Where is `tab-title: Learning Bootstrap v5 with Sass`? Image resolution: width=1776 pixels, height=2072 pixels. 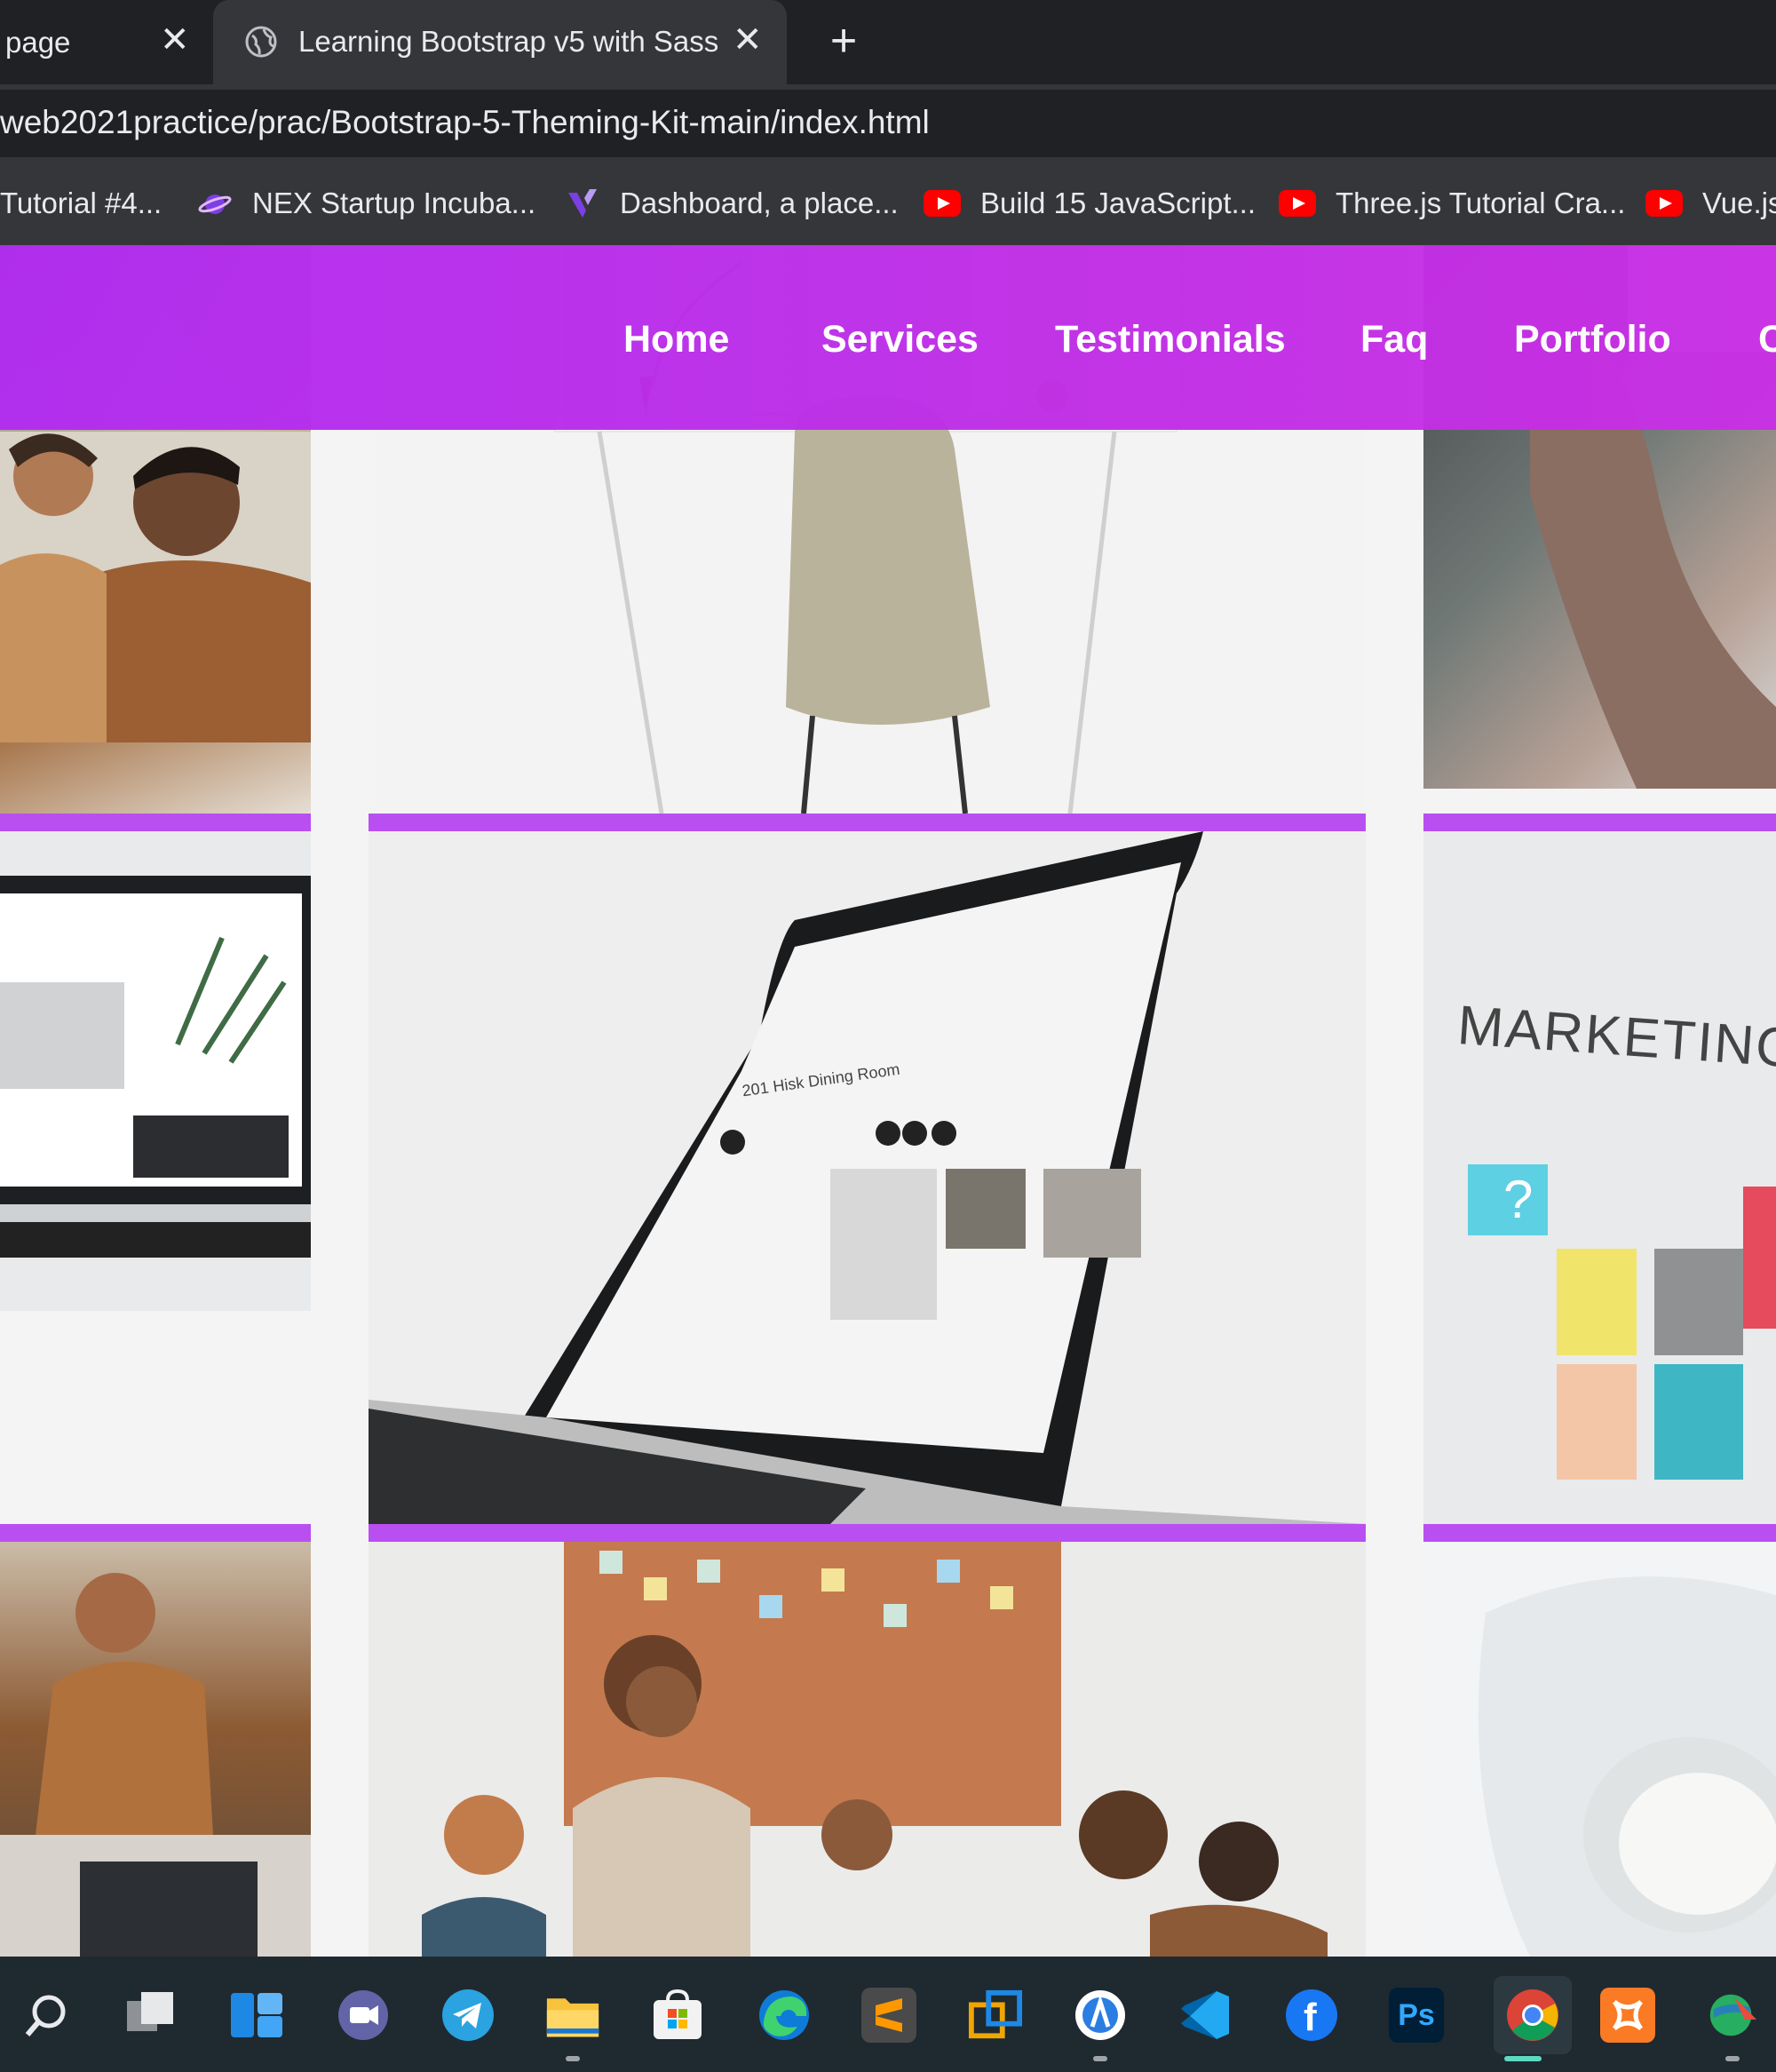
tab-title: Learning Bootstrap v5 with Sass is located at coordinates (508, 41).